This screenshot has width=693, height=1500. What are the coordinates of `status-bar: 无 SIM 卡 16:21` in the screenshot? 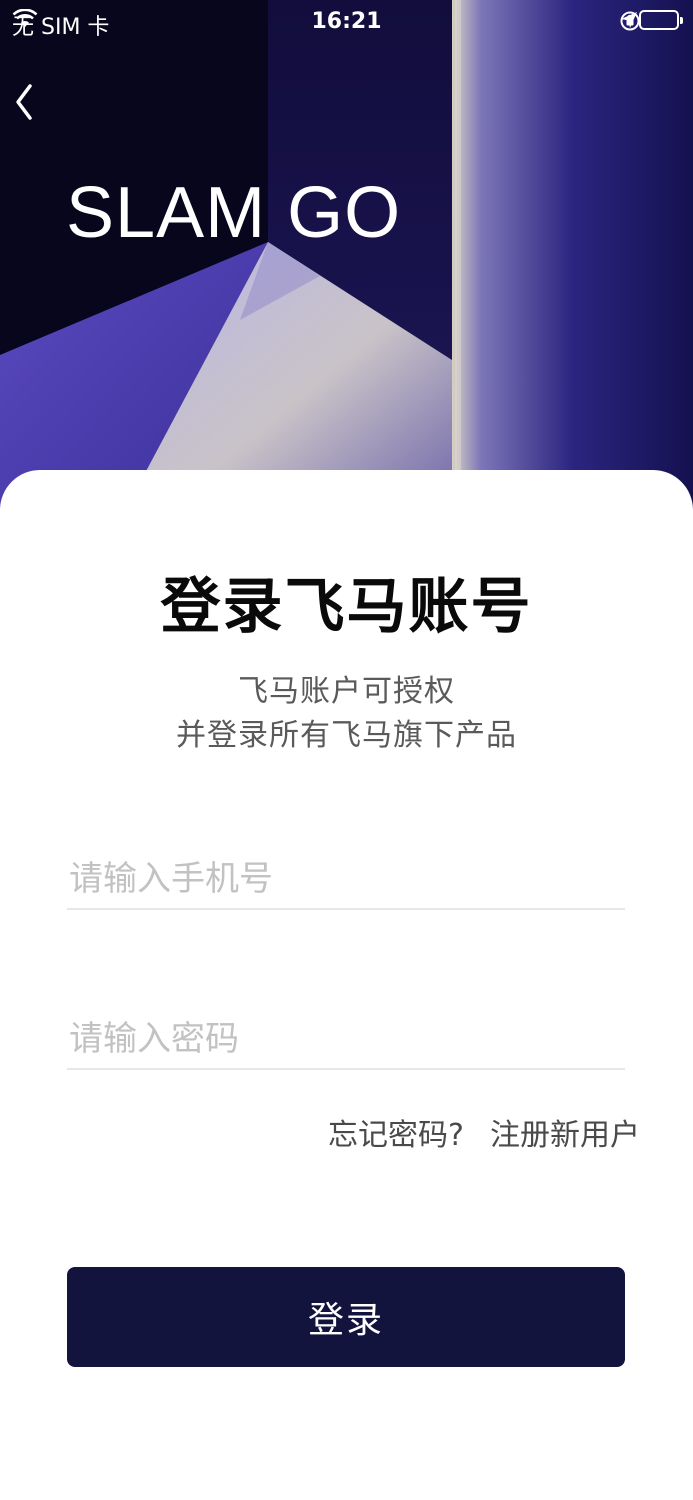 It's located at (346, 23).